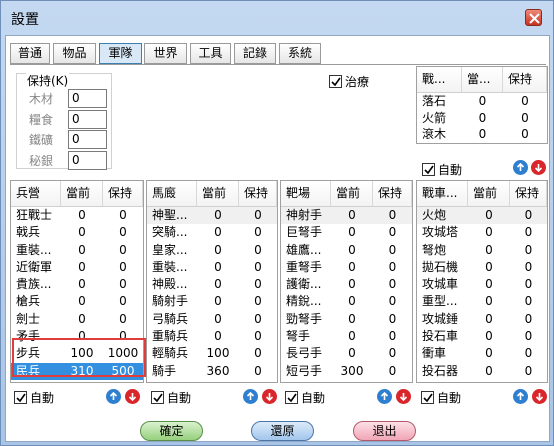 The height and width of the screenshot is (446, 554). I want to click on tower-panel: 戰... 當... 保持 落石 0 0 火箭 0 0 滾木 0 0, so click(482, 105).